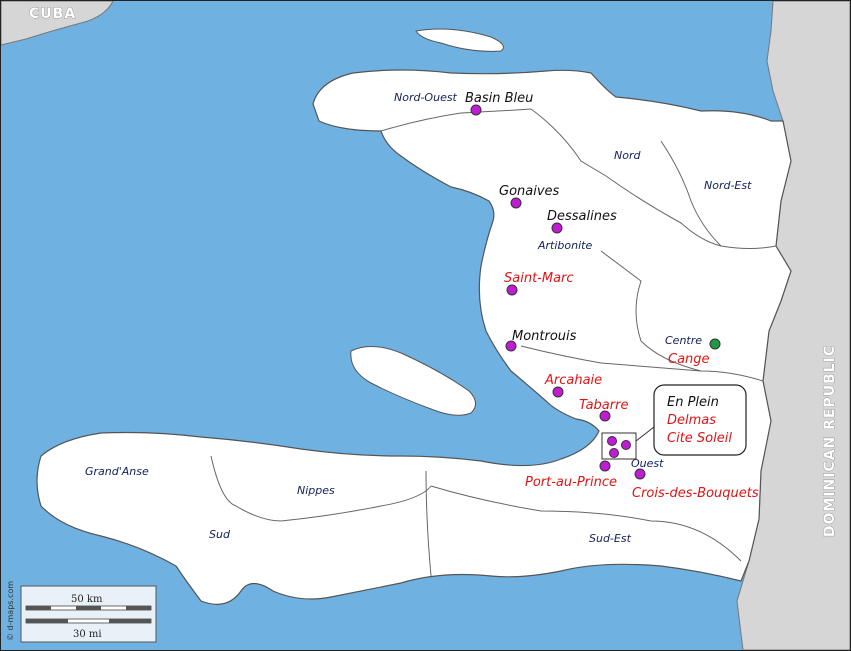  What do you see at coordinates (52, 14) in the screenshot?
I see `country-label-cuba: CUBA` at bounding box center [52, 14].